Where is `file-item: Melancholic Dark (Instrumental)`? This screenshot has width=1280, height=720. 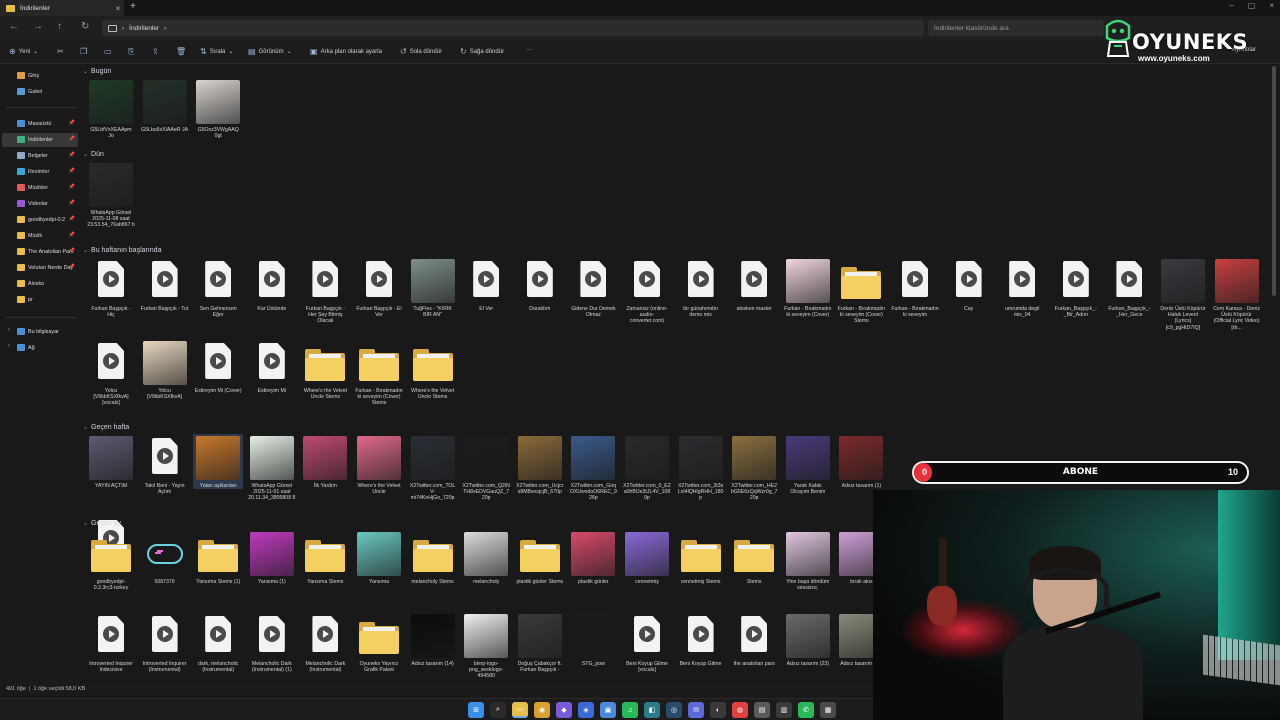 file-item: Melancholic Dark (Instrumental) is located at coordinates (325, 642).